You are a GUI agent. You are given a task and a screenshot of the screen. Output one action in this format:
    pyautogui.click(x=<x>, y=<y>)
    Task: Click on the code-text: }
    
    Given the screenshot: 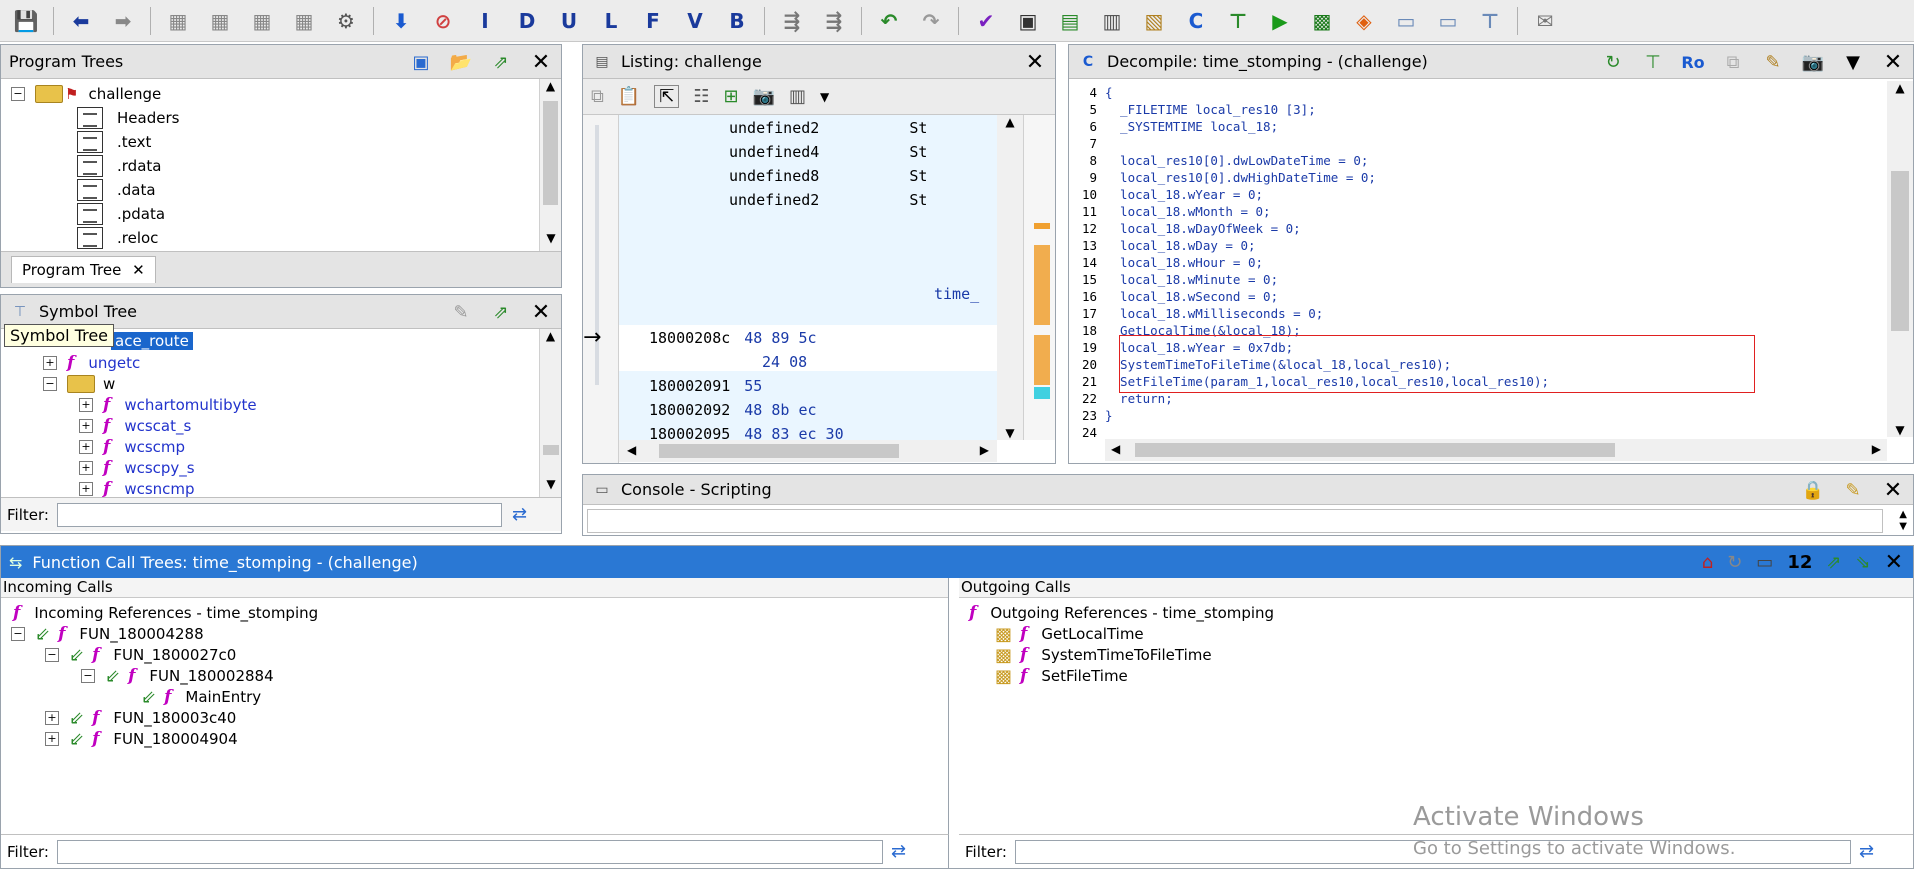 What is the action you would take?
    pyautogui.click(x=1109, y=416)
    